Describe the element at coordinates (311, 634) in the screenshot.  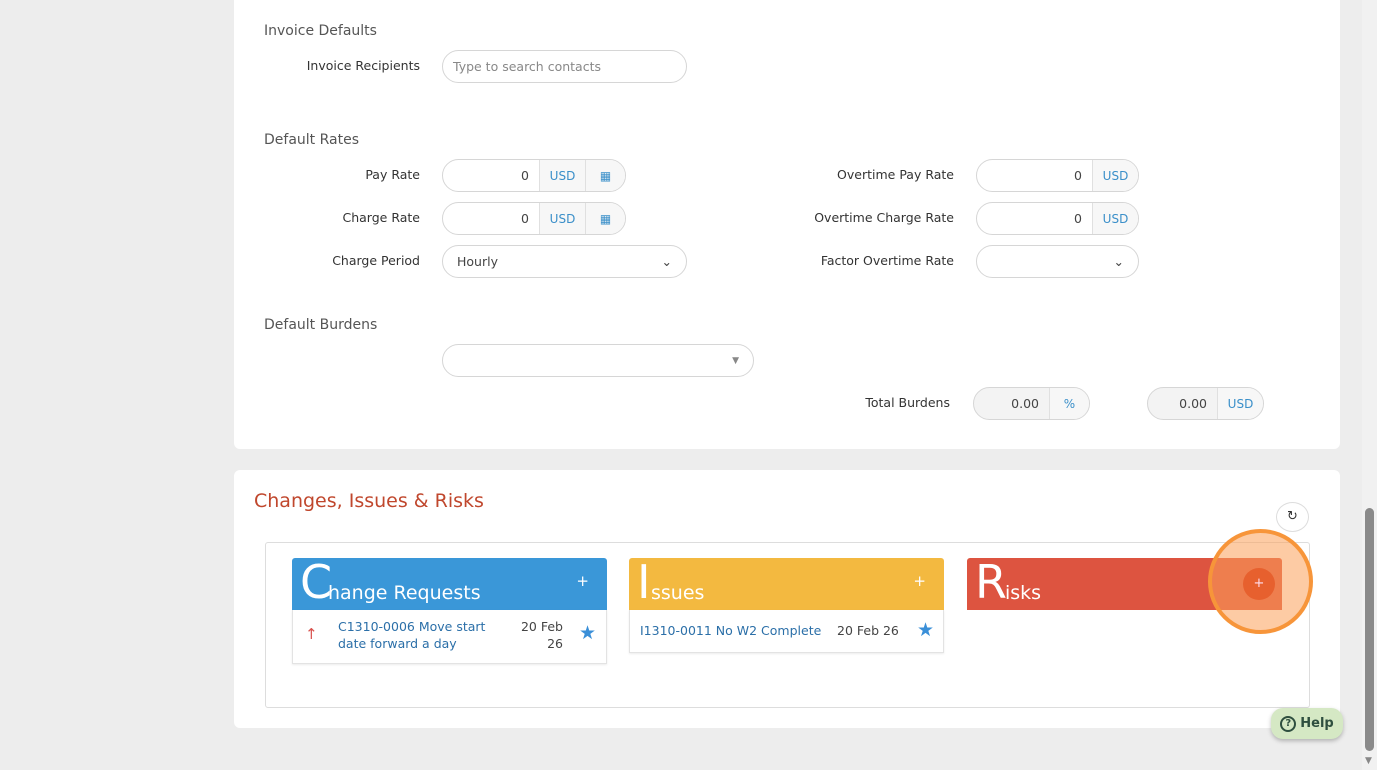
I see `priority-up-arrow-icon: ↑` at that location.